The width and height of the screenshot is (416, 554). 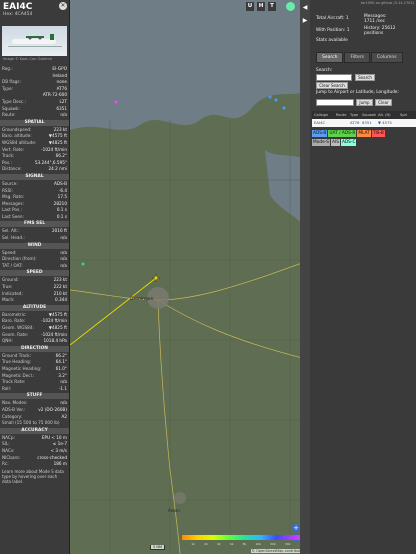 What do you see at coordinates (63, 382) in the screenshot?
I see `direction-value: n/a` at bounding box center [63, 382].